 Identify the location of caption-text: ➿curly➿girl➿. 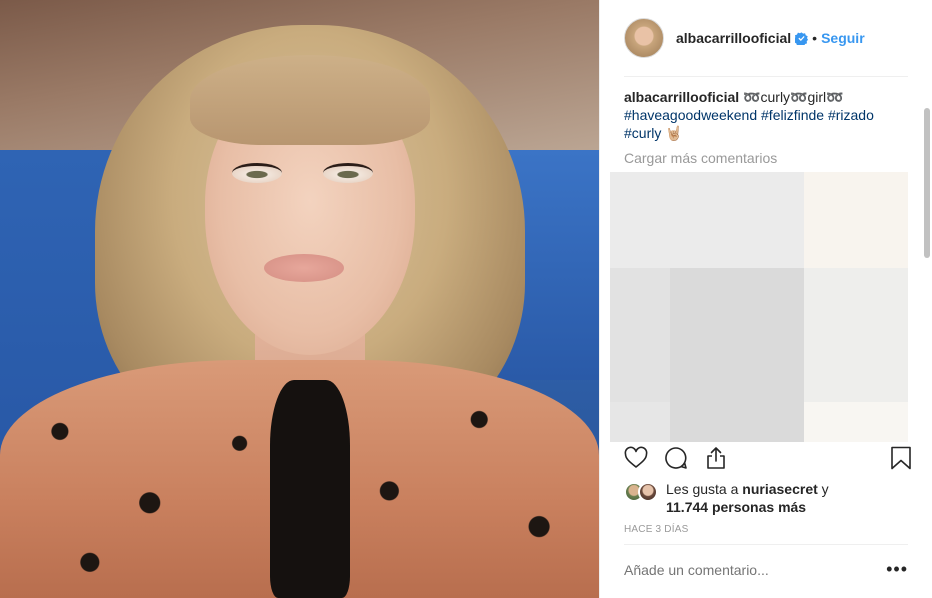
(793, 97).